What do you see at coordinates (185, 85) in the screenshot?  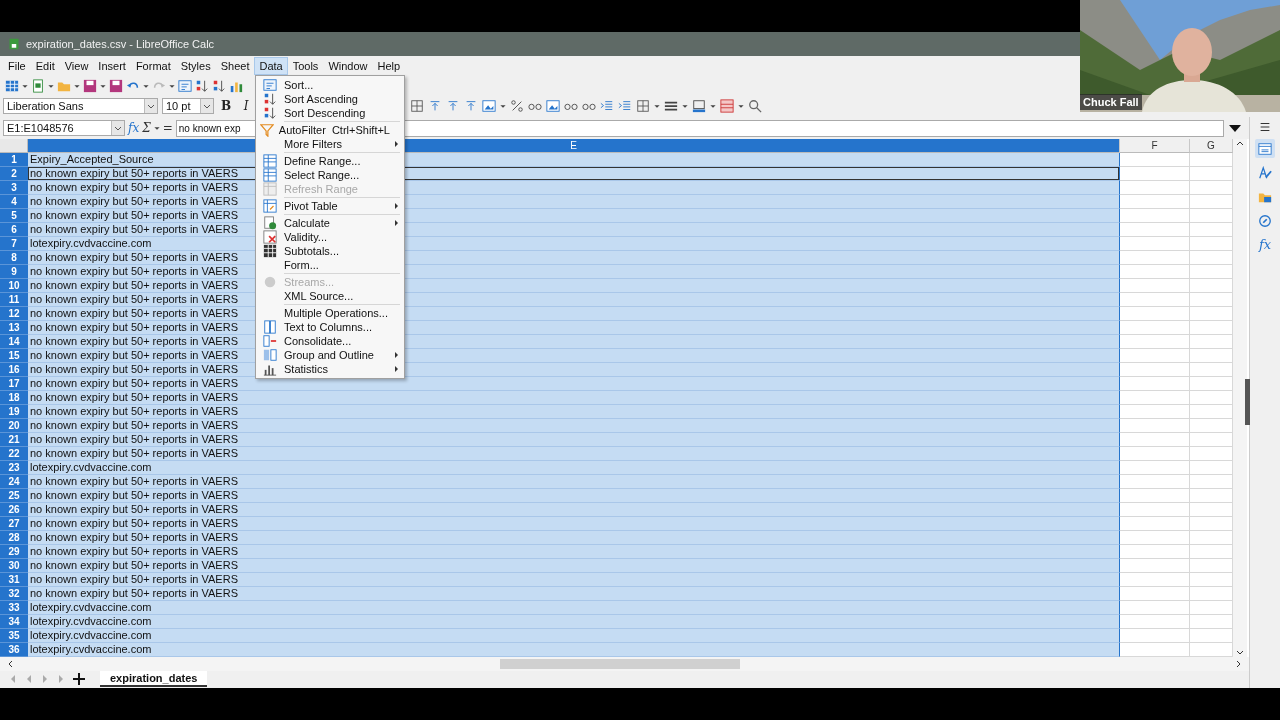 I see `sort-icon` at bounding box center [185, 85].